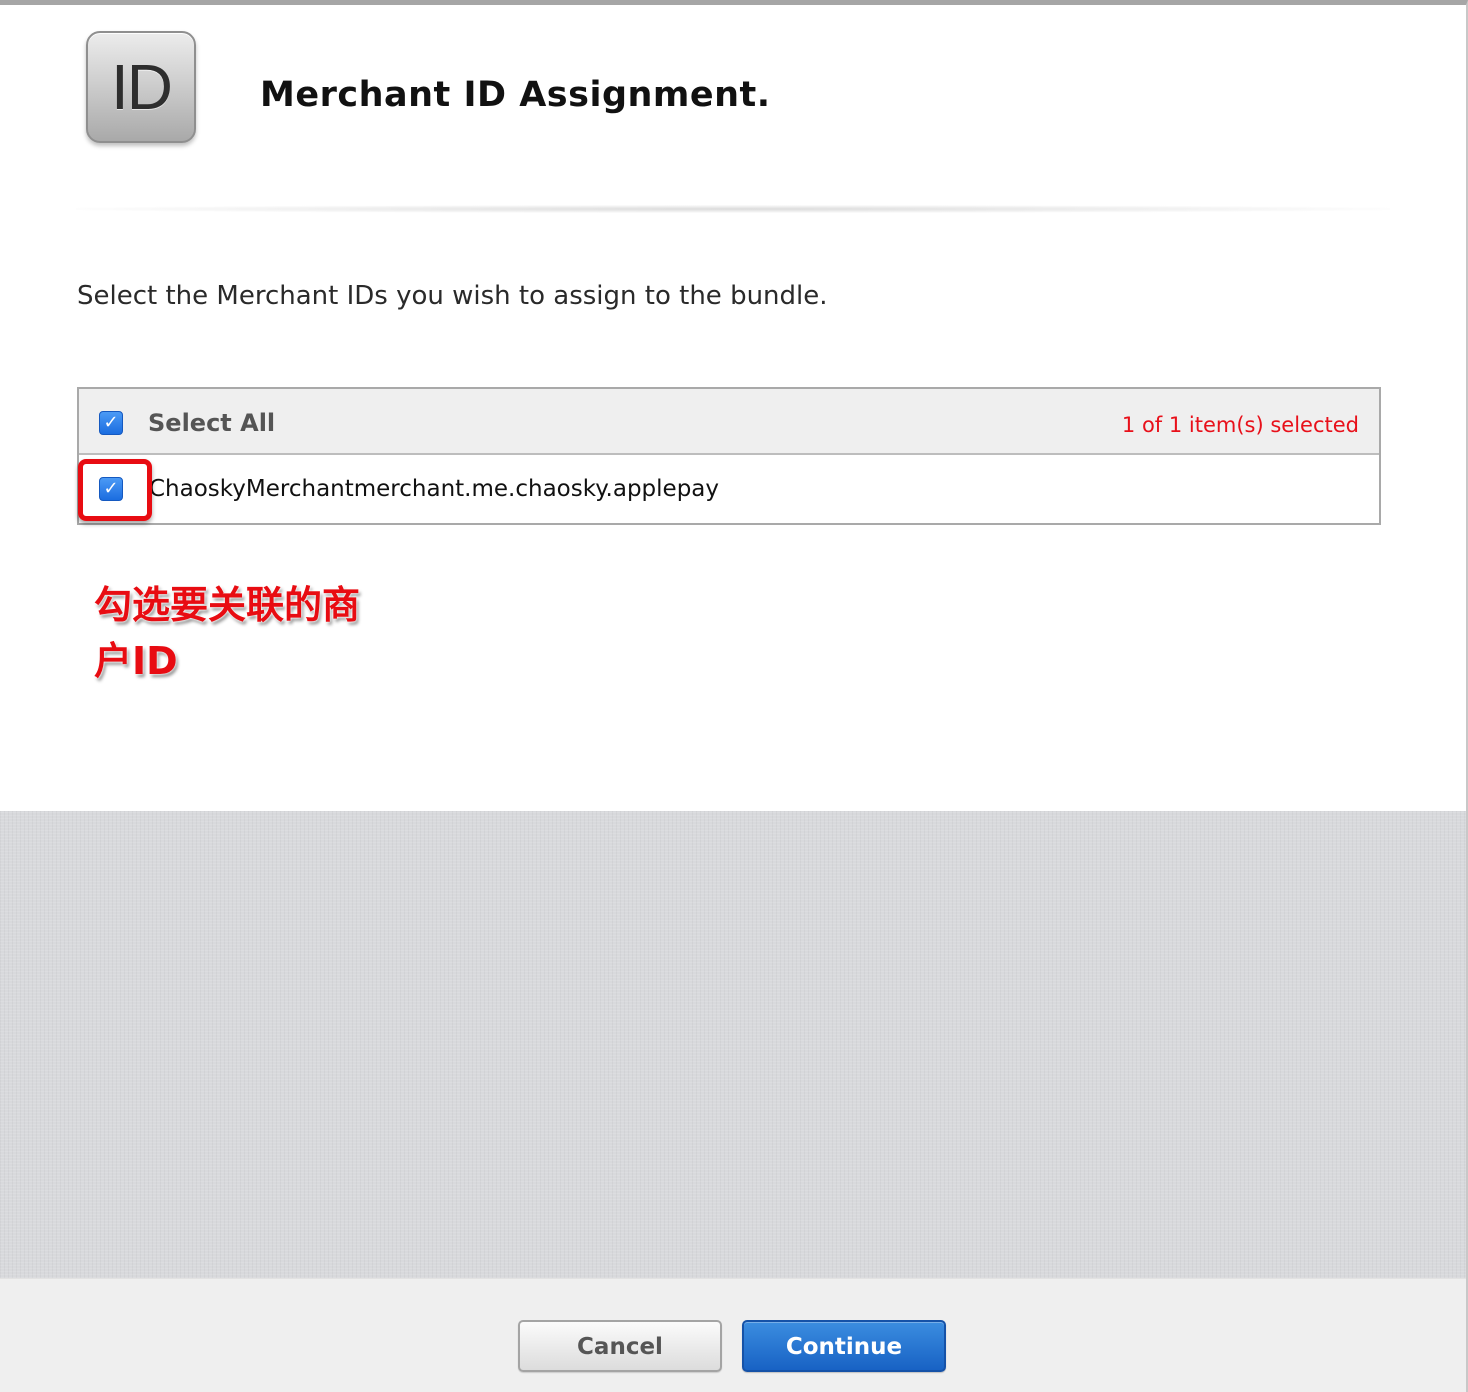 This screenshot has width=1468, height=1392. I want to click on id-app-icon: ID, so click(141, 87).